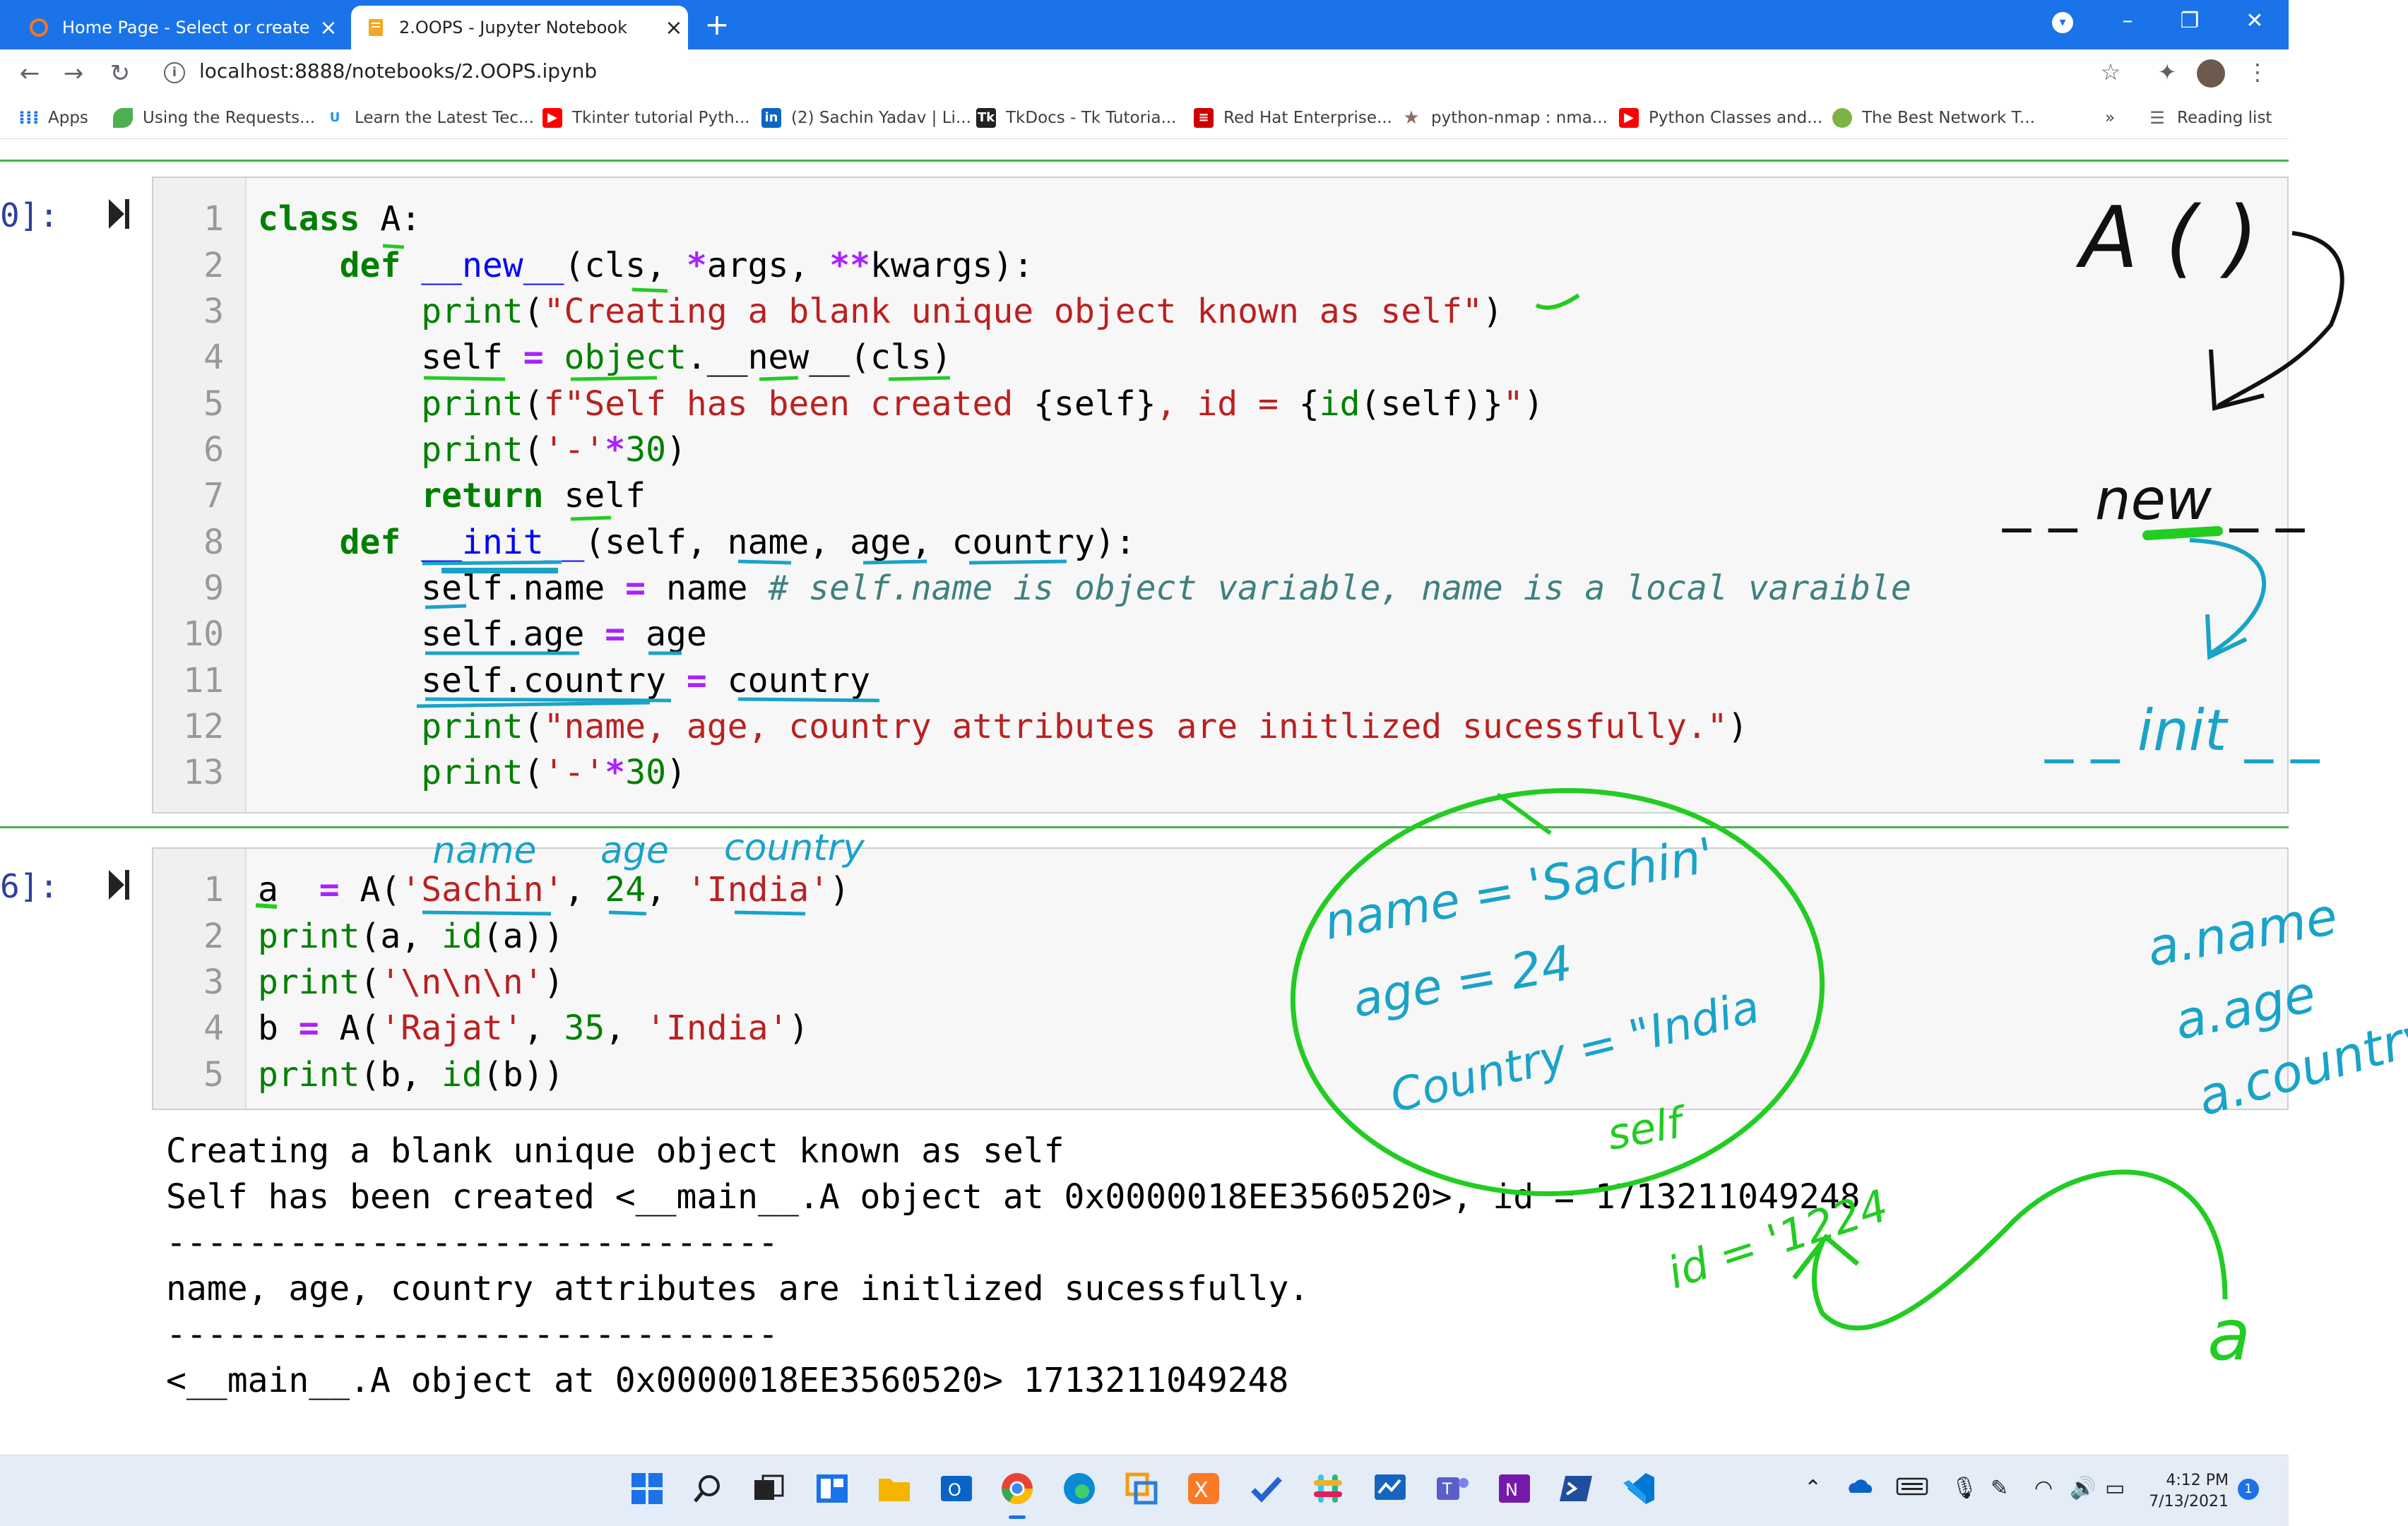 The image size is (2408, 1526). What do you see at coordinates (769, 1489) in the screenshot?
I see `task-view-icon` at bounding box center [769, 1489].